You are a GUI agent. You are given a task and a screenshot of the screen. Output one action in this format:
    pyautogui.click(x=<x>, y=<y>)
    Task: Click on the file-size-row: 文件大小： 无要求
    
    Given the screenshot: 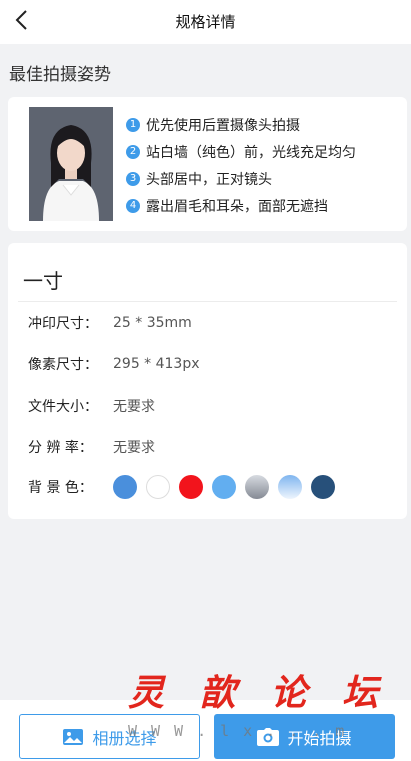 What is the action you would take?
    pyautogui.click(x=91, y=406)
    